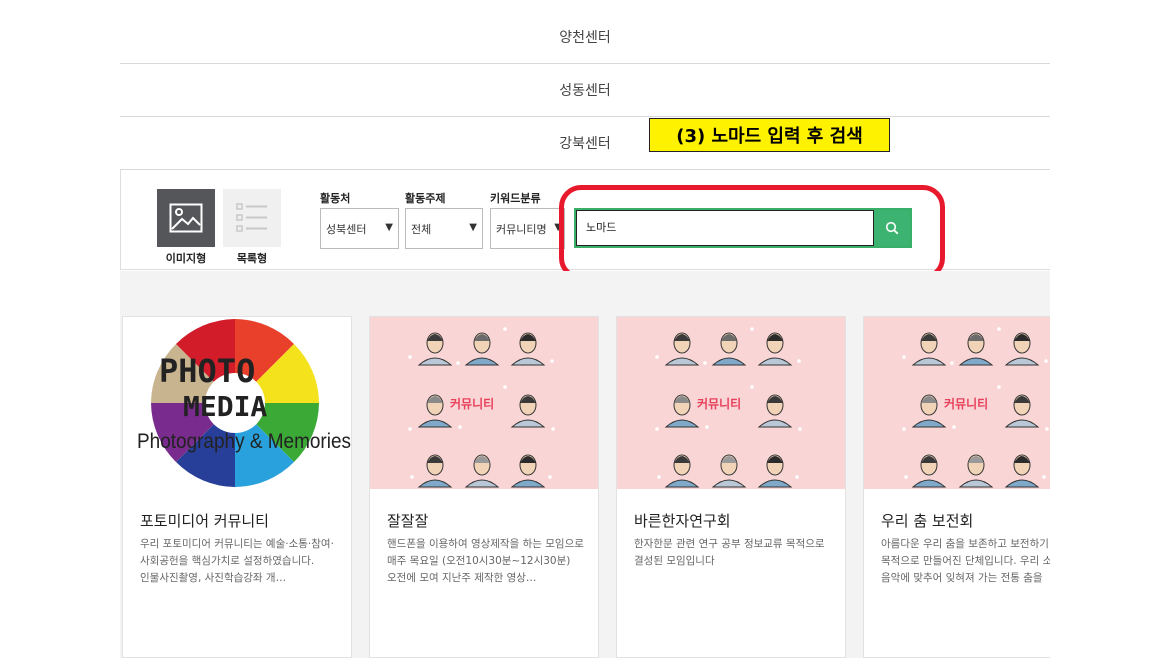  Describe the element at coordinates (408, 521) in the screenshot. I see `card-title: 잘잘잘` at that location.